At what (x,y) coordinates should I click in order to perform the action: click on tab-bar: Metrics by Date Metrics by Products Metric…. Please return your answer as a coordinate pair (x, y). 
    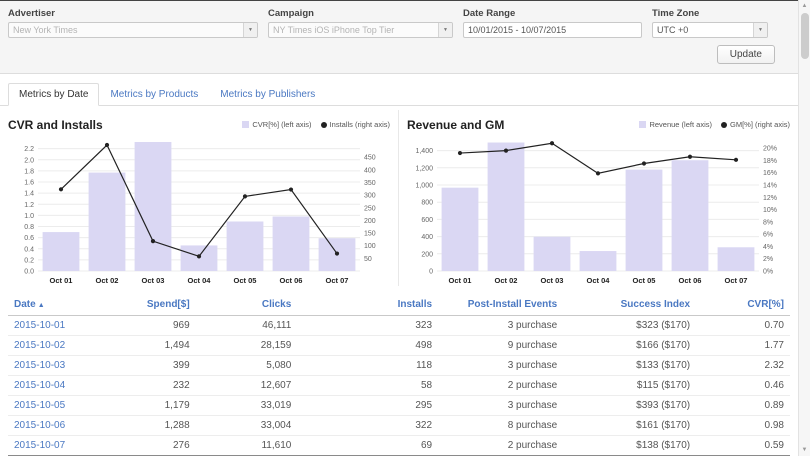
    Looking at the image, I should click on (405, 90).